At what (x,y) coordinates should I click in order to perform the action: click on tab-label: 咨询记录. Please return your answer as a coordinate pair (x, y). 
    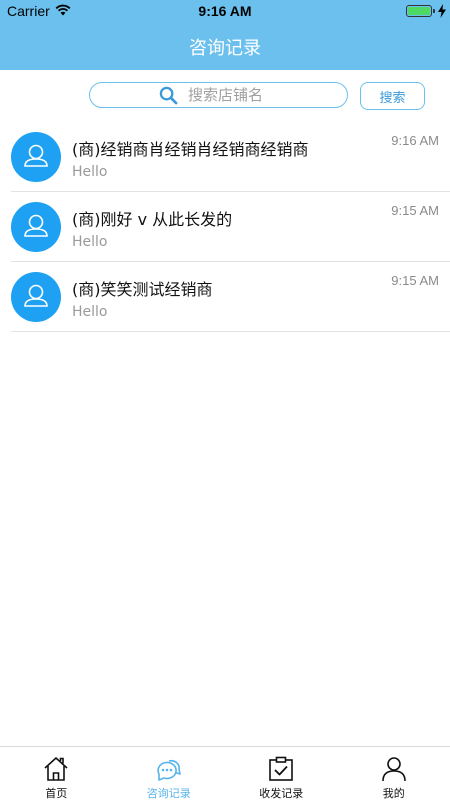
    Looking at the image, I should click on (168, 793).